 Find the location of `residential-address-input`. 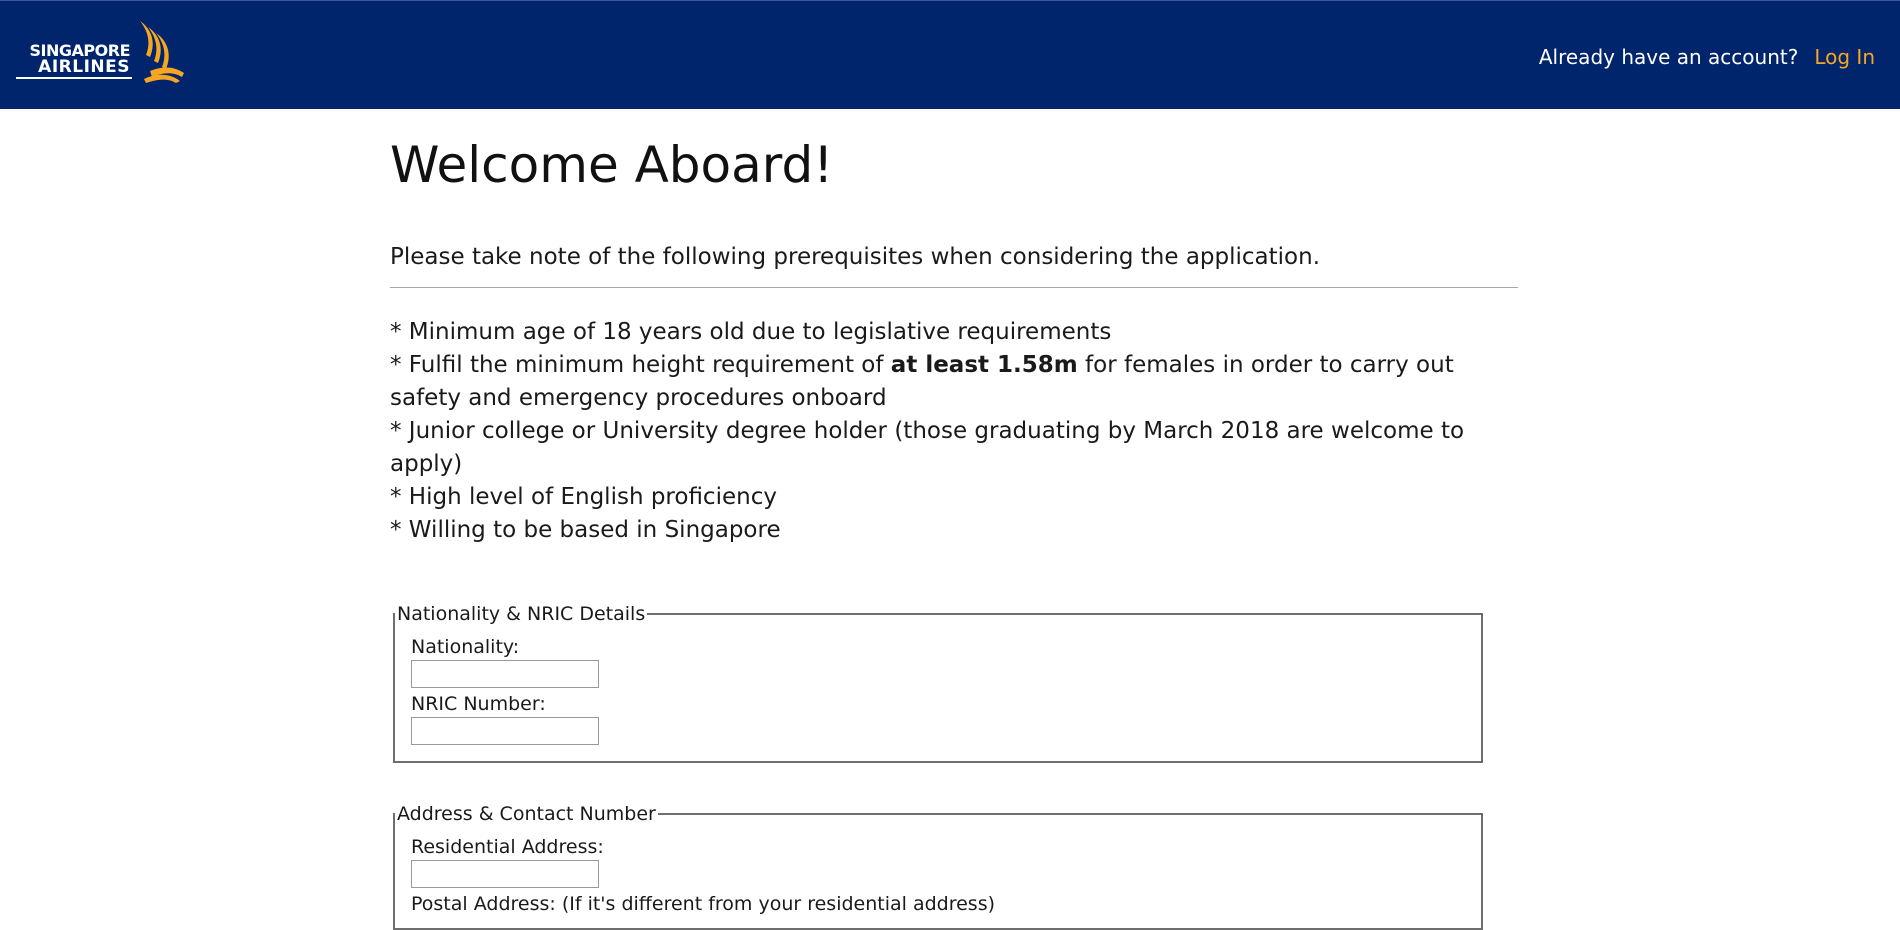

residential-address-input is located at coordinates (505, 874).